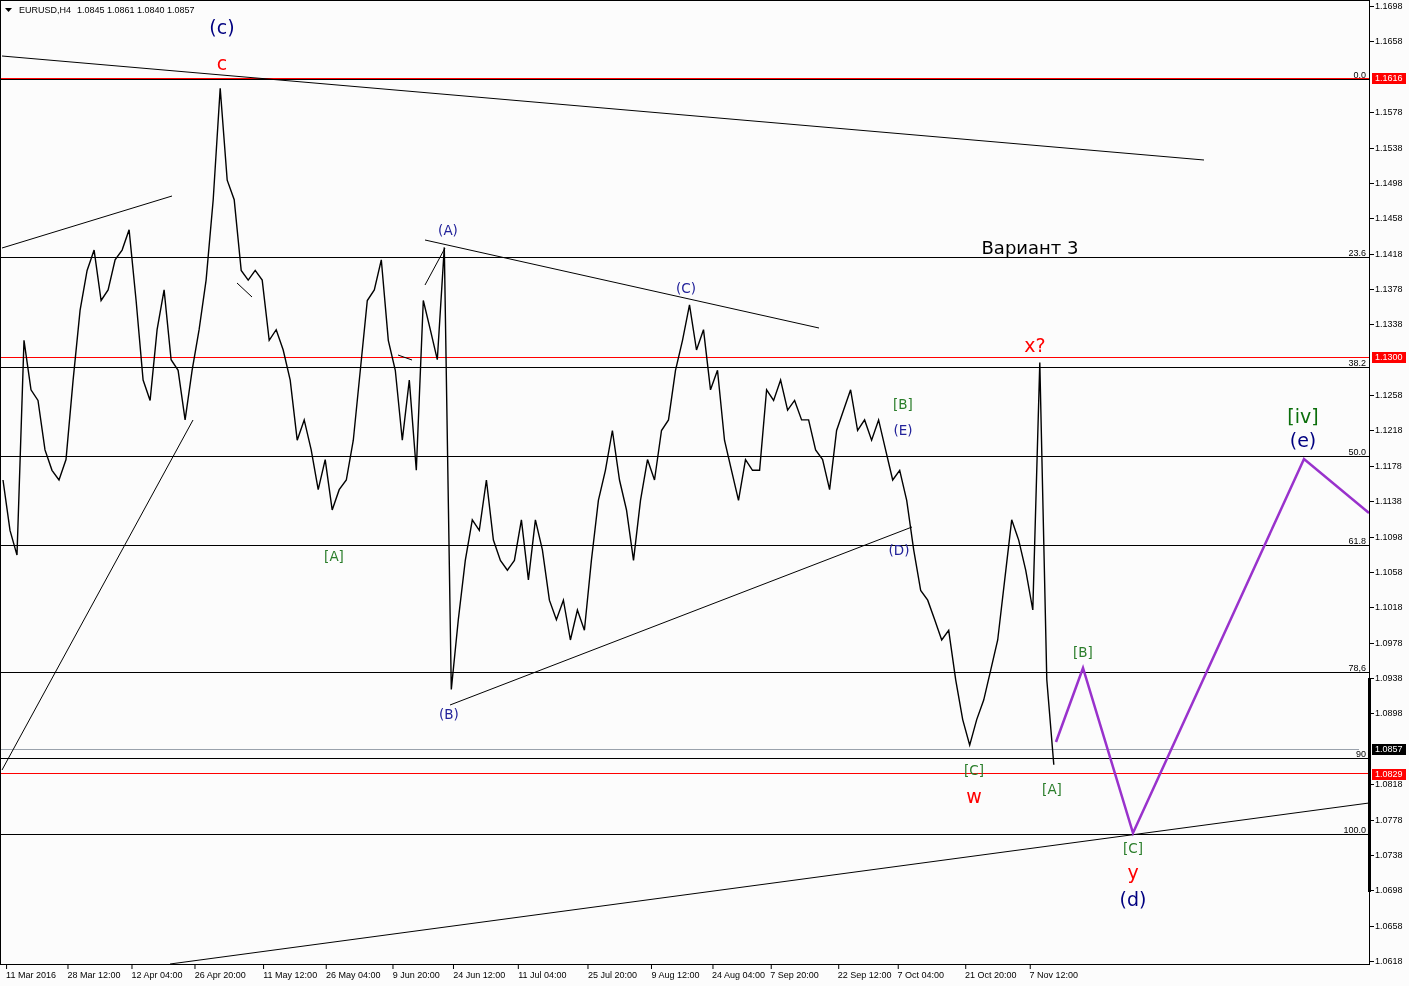 Image resolution: width=1409 pixels, height=986 pixels. I want to click on price-tag: 1.0857, so click(1389, 750).